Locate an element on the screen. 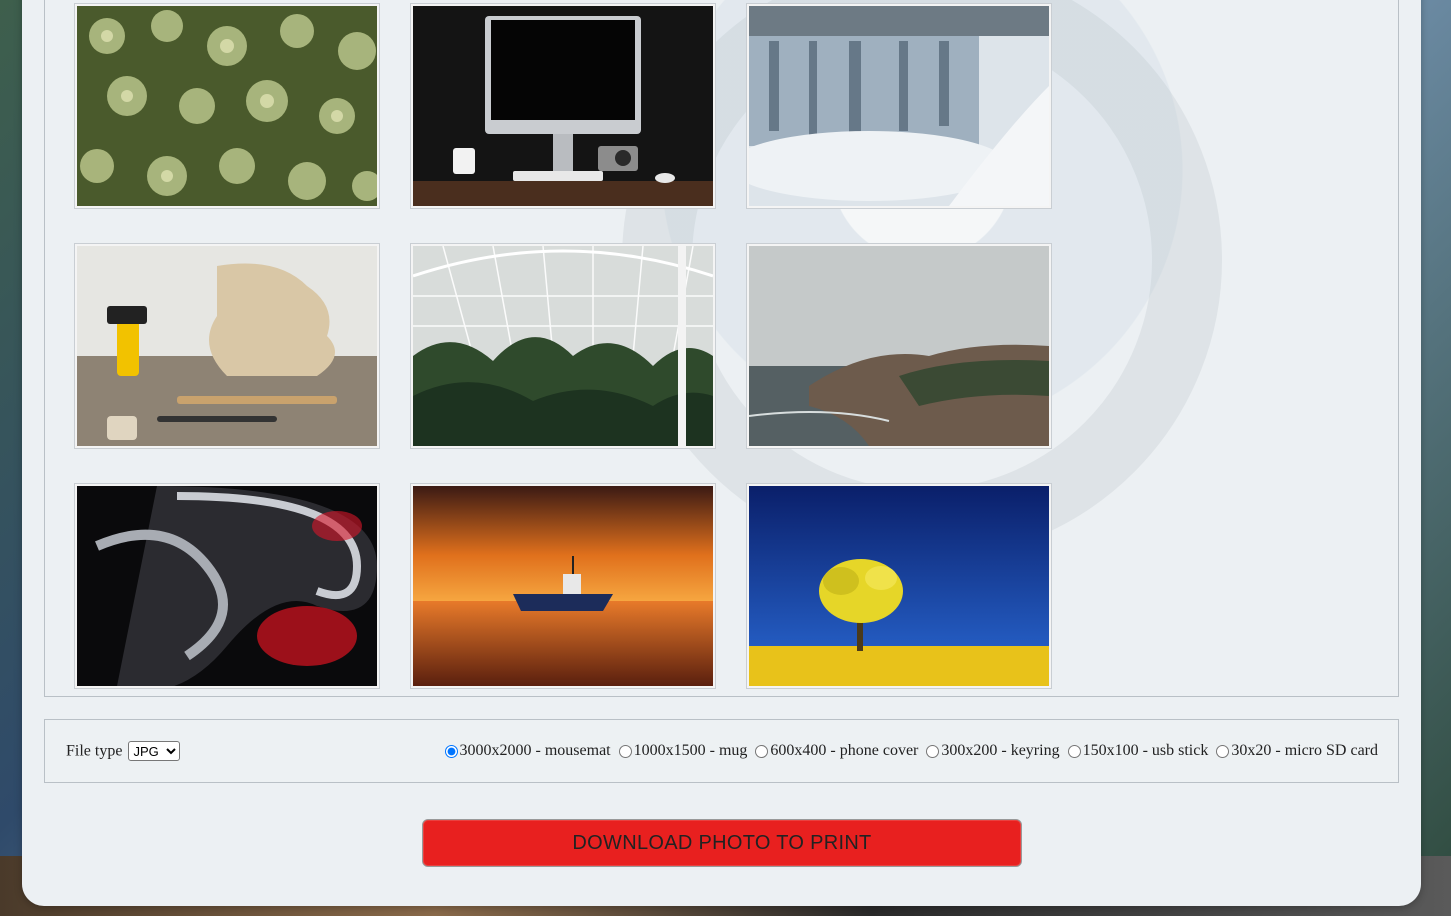 This screenshot has width=1451, height=916. download-photo-button: DOWNLOAD PHOTO TO PRINT is located at coordinates (722, 843).